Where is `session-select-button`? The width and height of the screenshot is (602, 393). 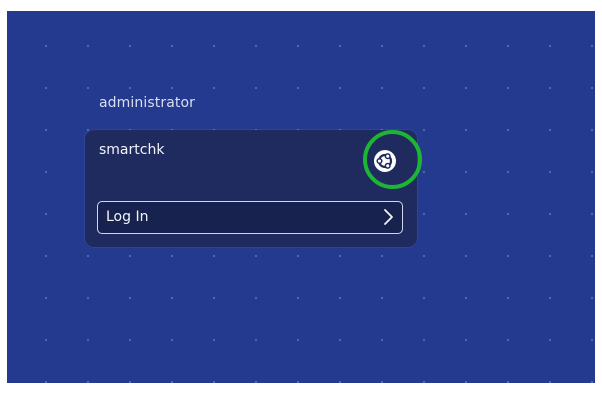
session-select-button is located at coordinates (385, 161).